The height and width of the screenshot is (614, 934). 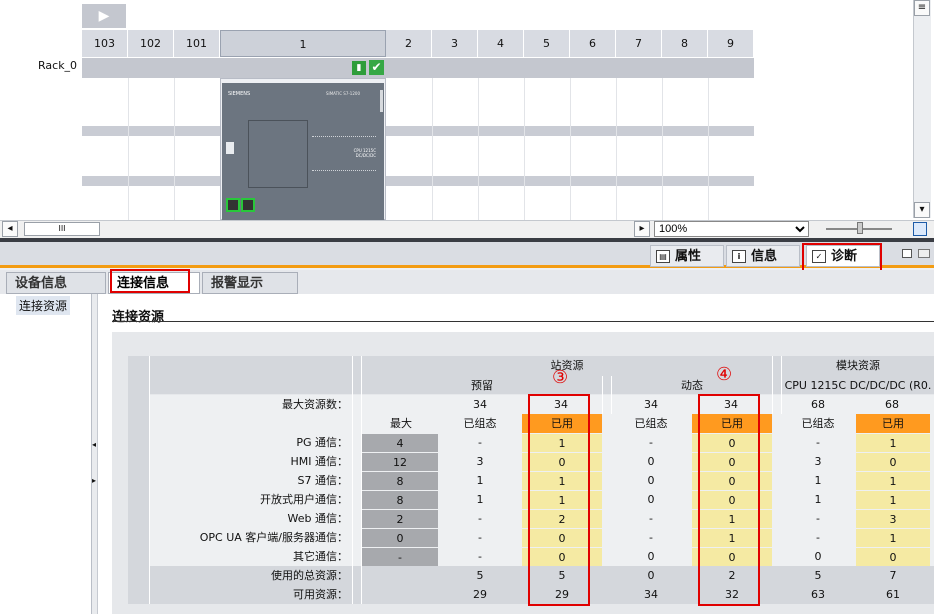 What do you see at coordinates (320, 556) in the screenshot?
I see `row-label: 其它通信：` at bounding box center [320, 556].